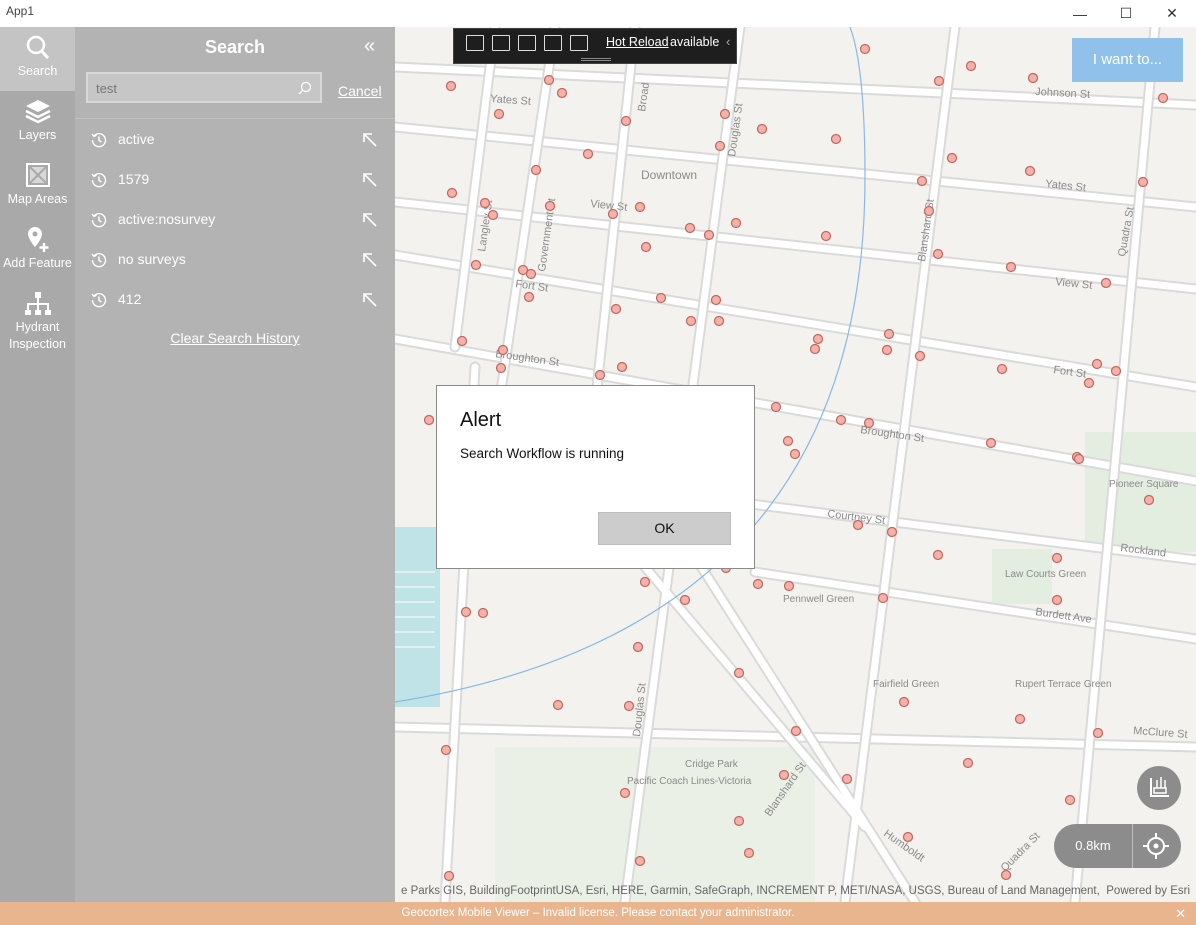 This screenshot has width=1196, height=925. What do you see at coordinates (818, 599) in the screenshot?
I see `map-label-pennwell: Pennwell Green` at bounding box center [818, 599].